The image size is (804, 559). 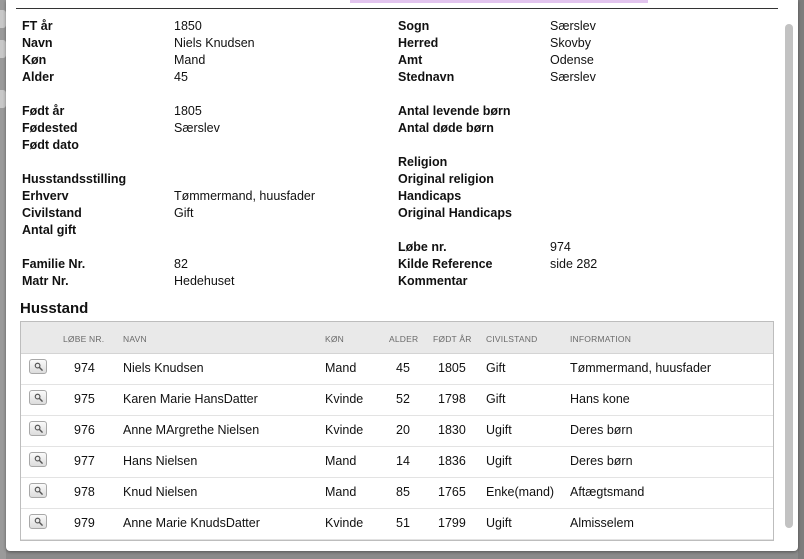 I want to click on field-value-matr-nr: Hedehuset, so click(x=204, y=281).